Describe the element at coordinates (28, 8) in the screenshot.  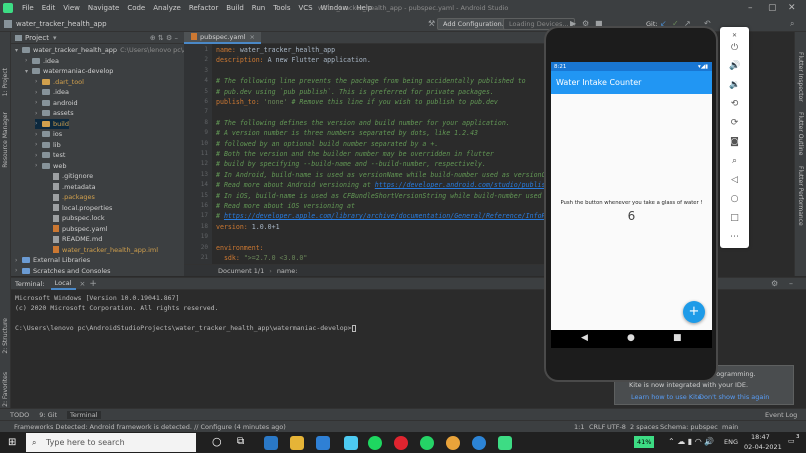
I see `menu-file: File` at that location.